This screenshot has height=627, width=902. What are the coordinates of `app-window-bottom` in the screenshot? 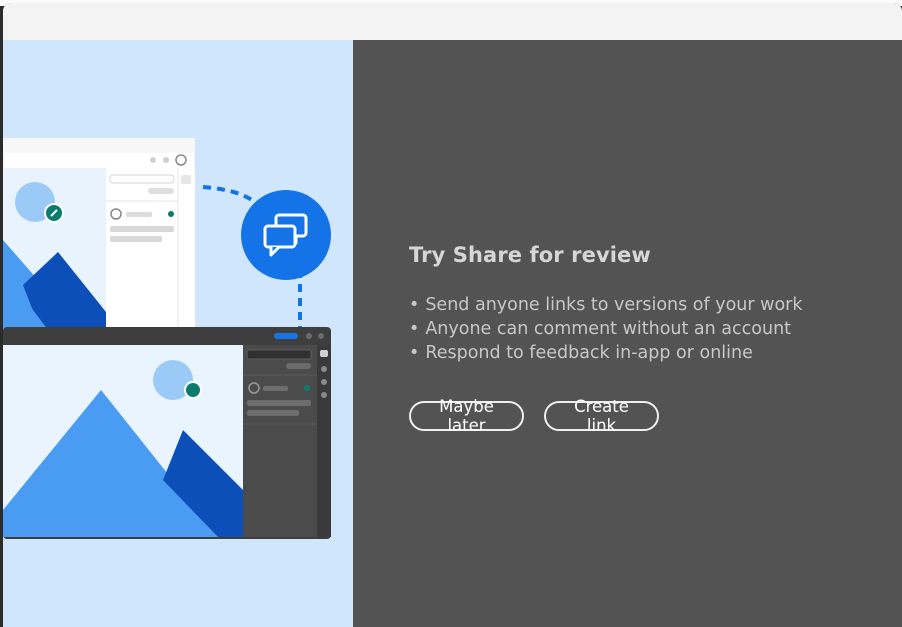 It's located at (167, 433).